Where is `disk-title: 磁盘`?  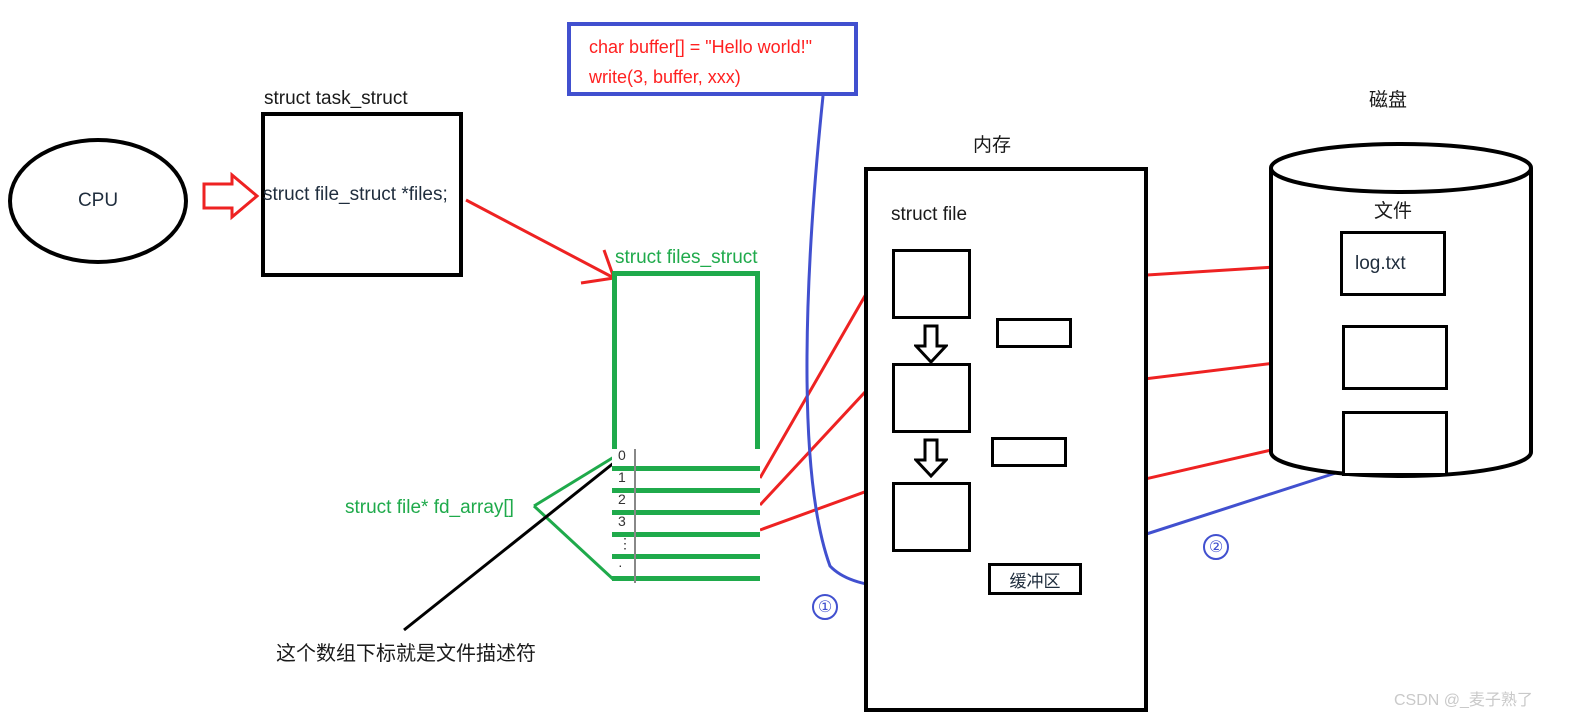 disk-title: 磁盘 is located at coordinates (1388, 100).